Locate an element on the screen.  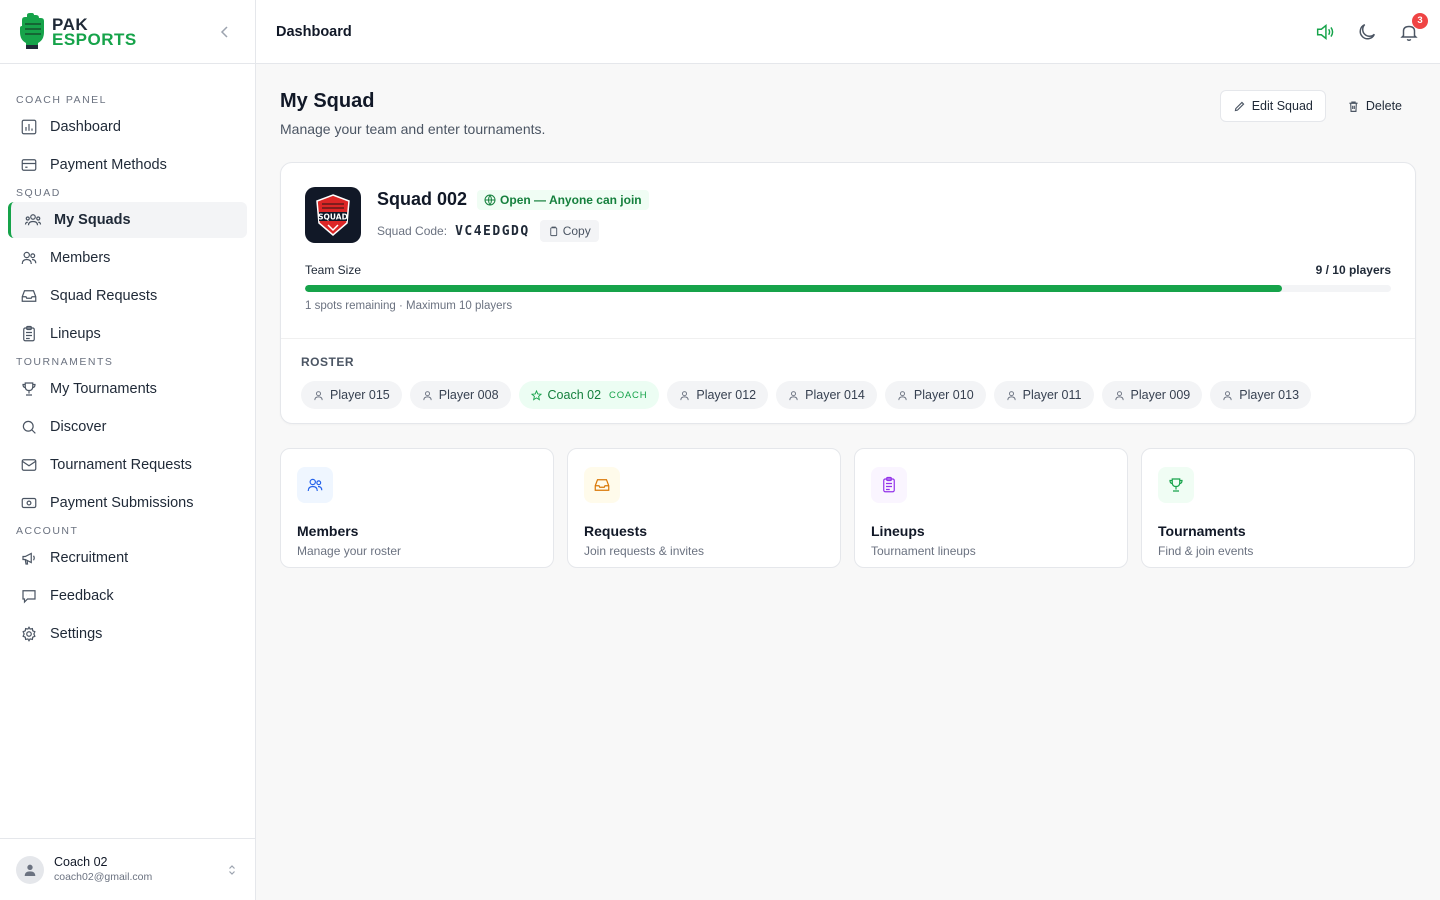
team-size-row: Team Size 9 / 10 players is located at coordinates (848, 270).